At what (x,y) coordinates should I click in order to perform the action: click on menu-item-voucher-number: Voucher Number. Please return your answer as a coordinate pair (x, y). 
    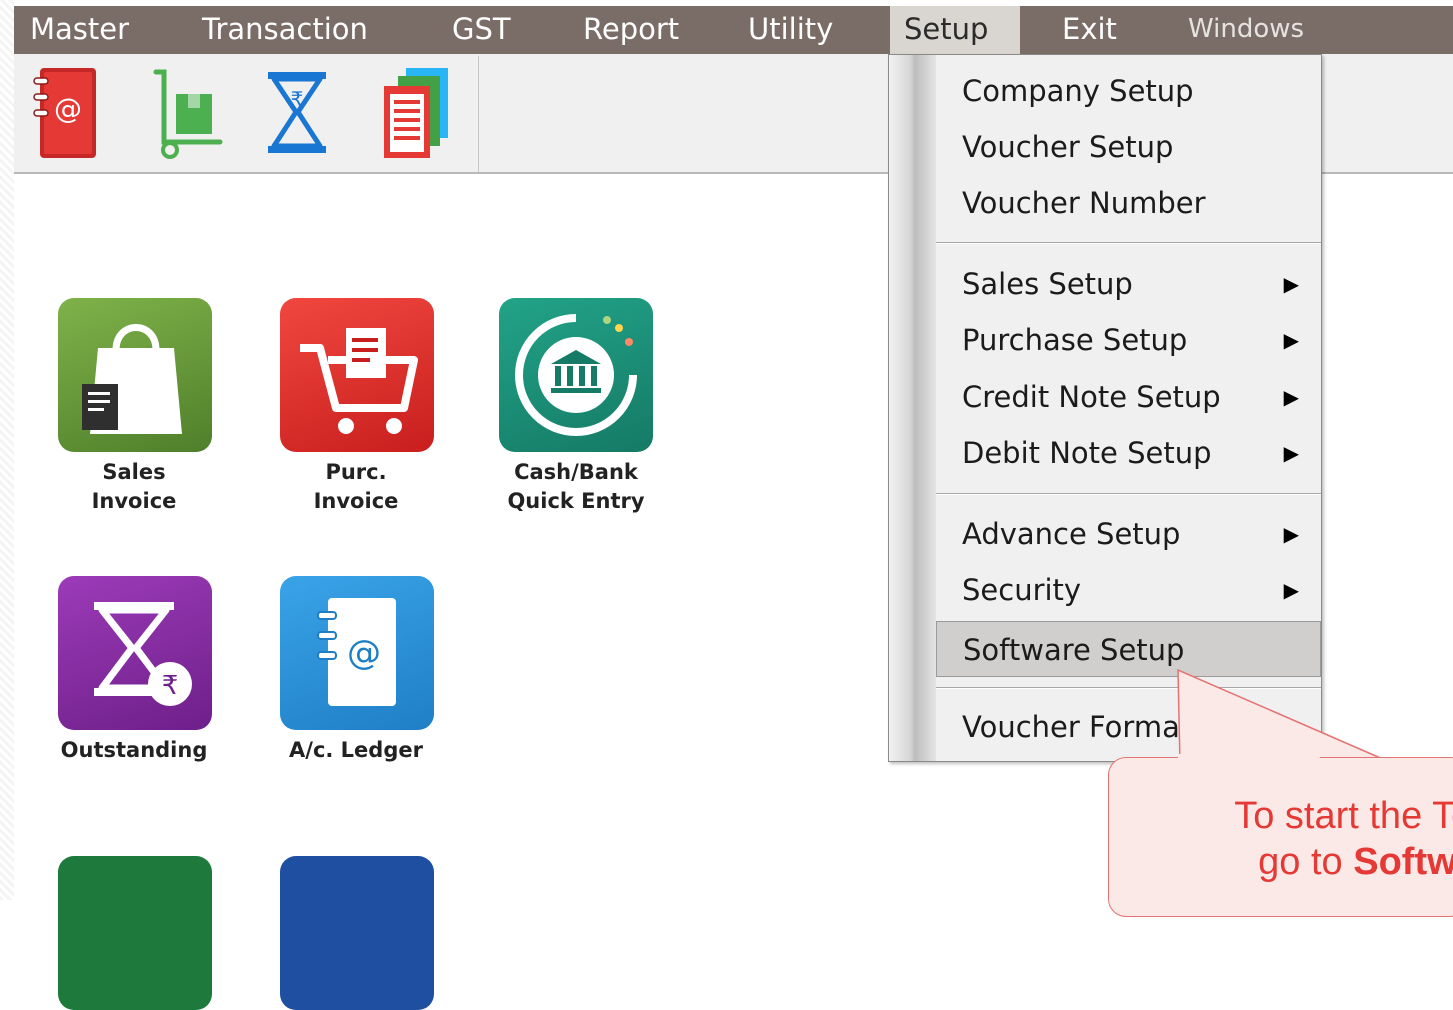
    Looking at the image, I should click on (1128, 203).